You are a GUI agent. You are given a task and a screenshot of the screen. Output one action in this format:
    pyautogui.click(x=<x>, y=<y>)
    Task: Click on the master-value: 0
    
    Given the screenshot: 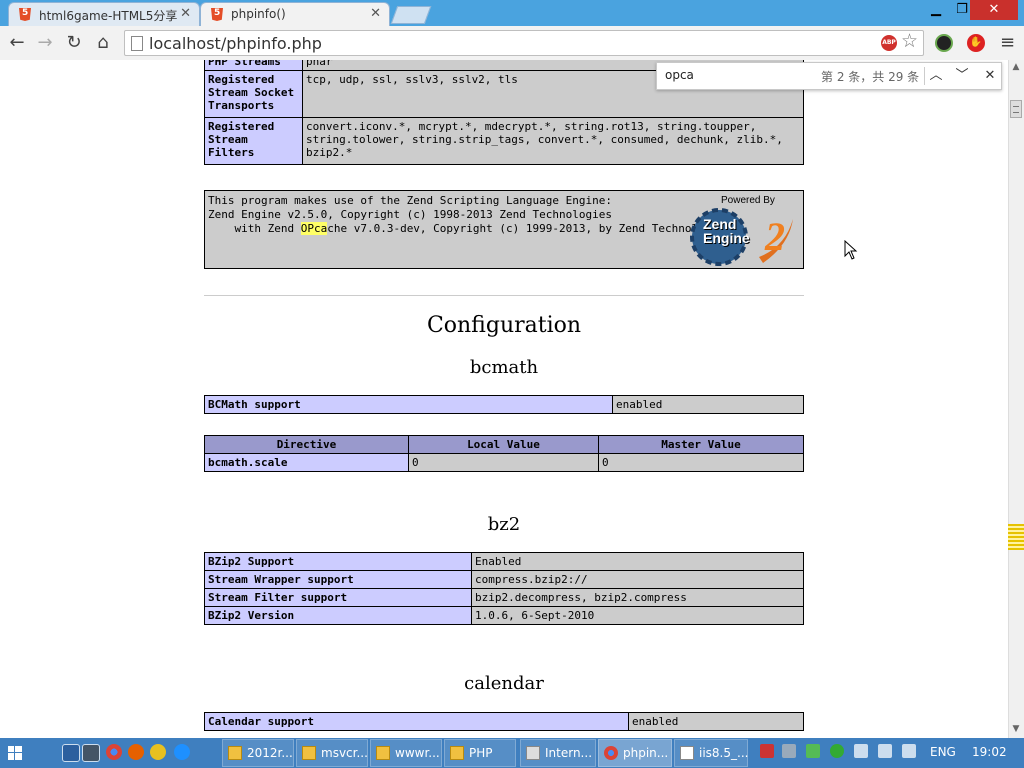 What is the action you would take?
    pyautogui.click(x=701, y=462)
    